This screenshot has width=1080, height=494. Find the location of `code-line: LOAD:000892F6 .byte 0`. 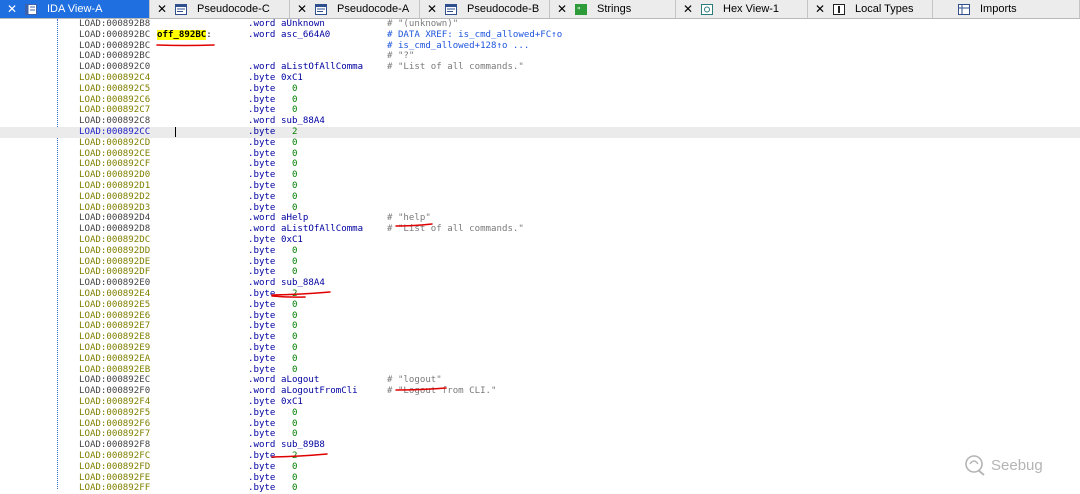

code-line: LOAD:000892F6 .byte 0 is located at coordinates (540, 424).